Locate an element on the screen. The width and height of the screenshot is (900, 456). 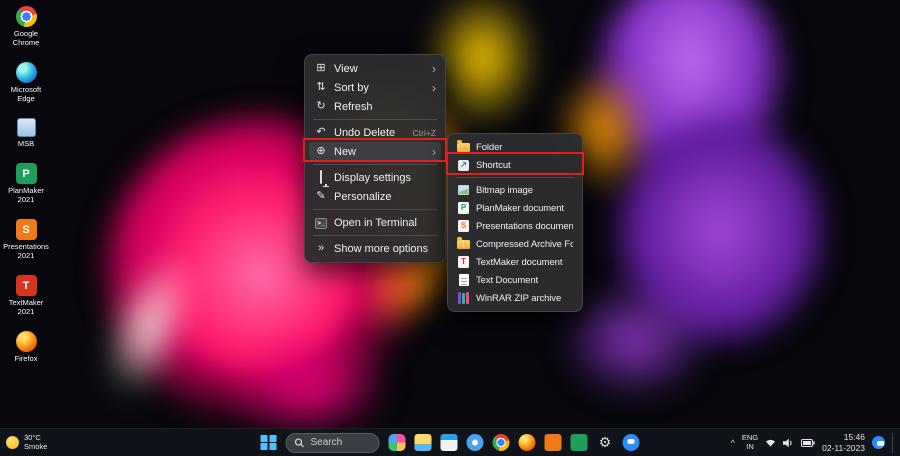
desktop-icon-label: Google Chrome is located at coordinates (26, 38).